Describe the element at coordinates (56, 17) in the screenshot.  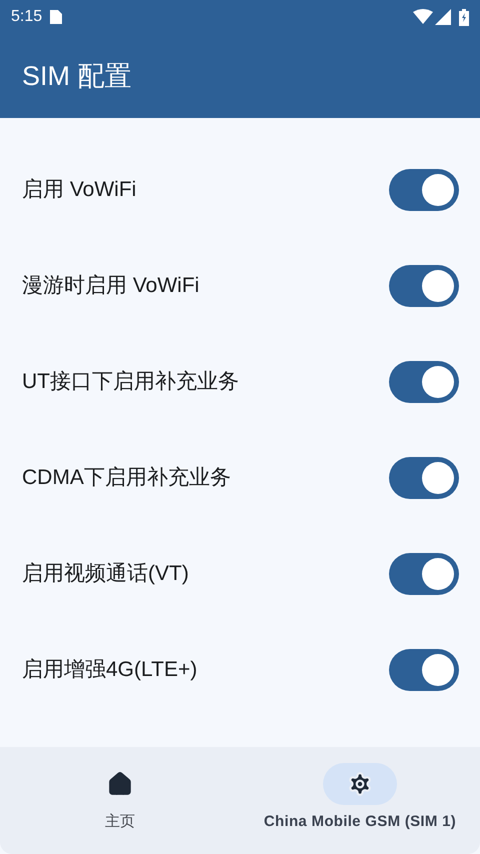
I see `sd-card-icon` at that location.